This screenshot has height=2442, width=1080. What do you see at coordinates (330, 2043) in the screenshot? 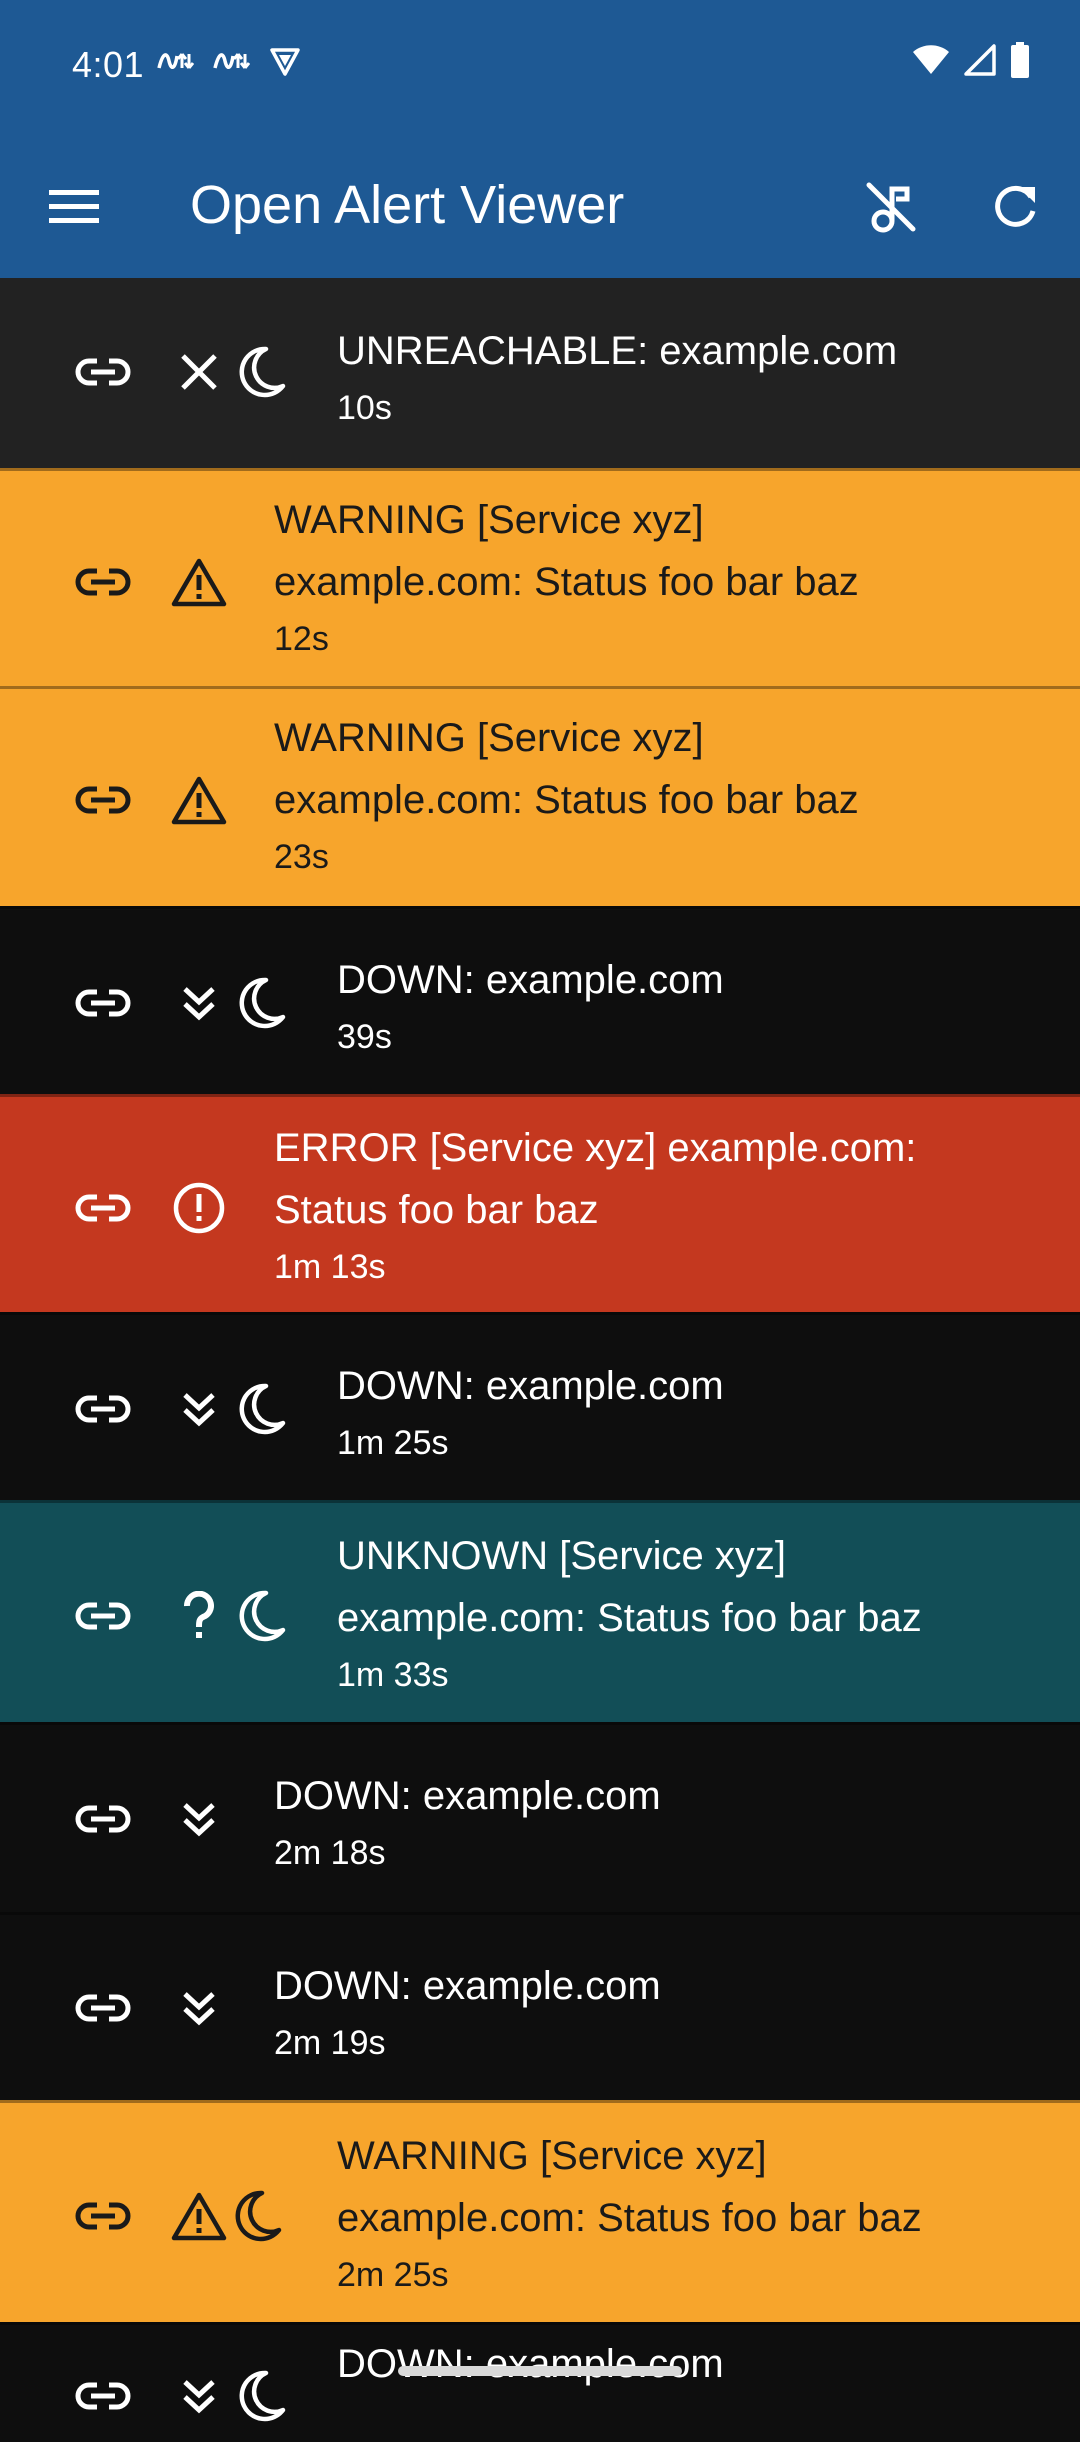
I see `alert-age: 2m 19s` at bounding box center [330, 2043].